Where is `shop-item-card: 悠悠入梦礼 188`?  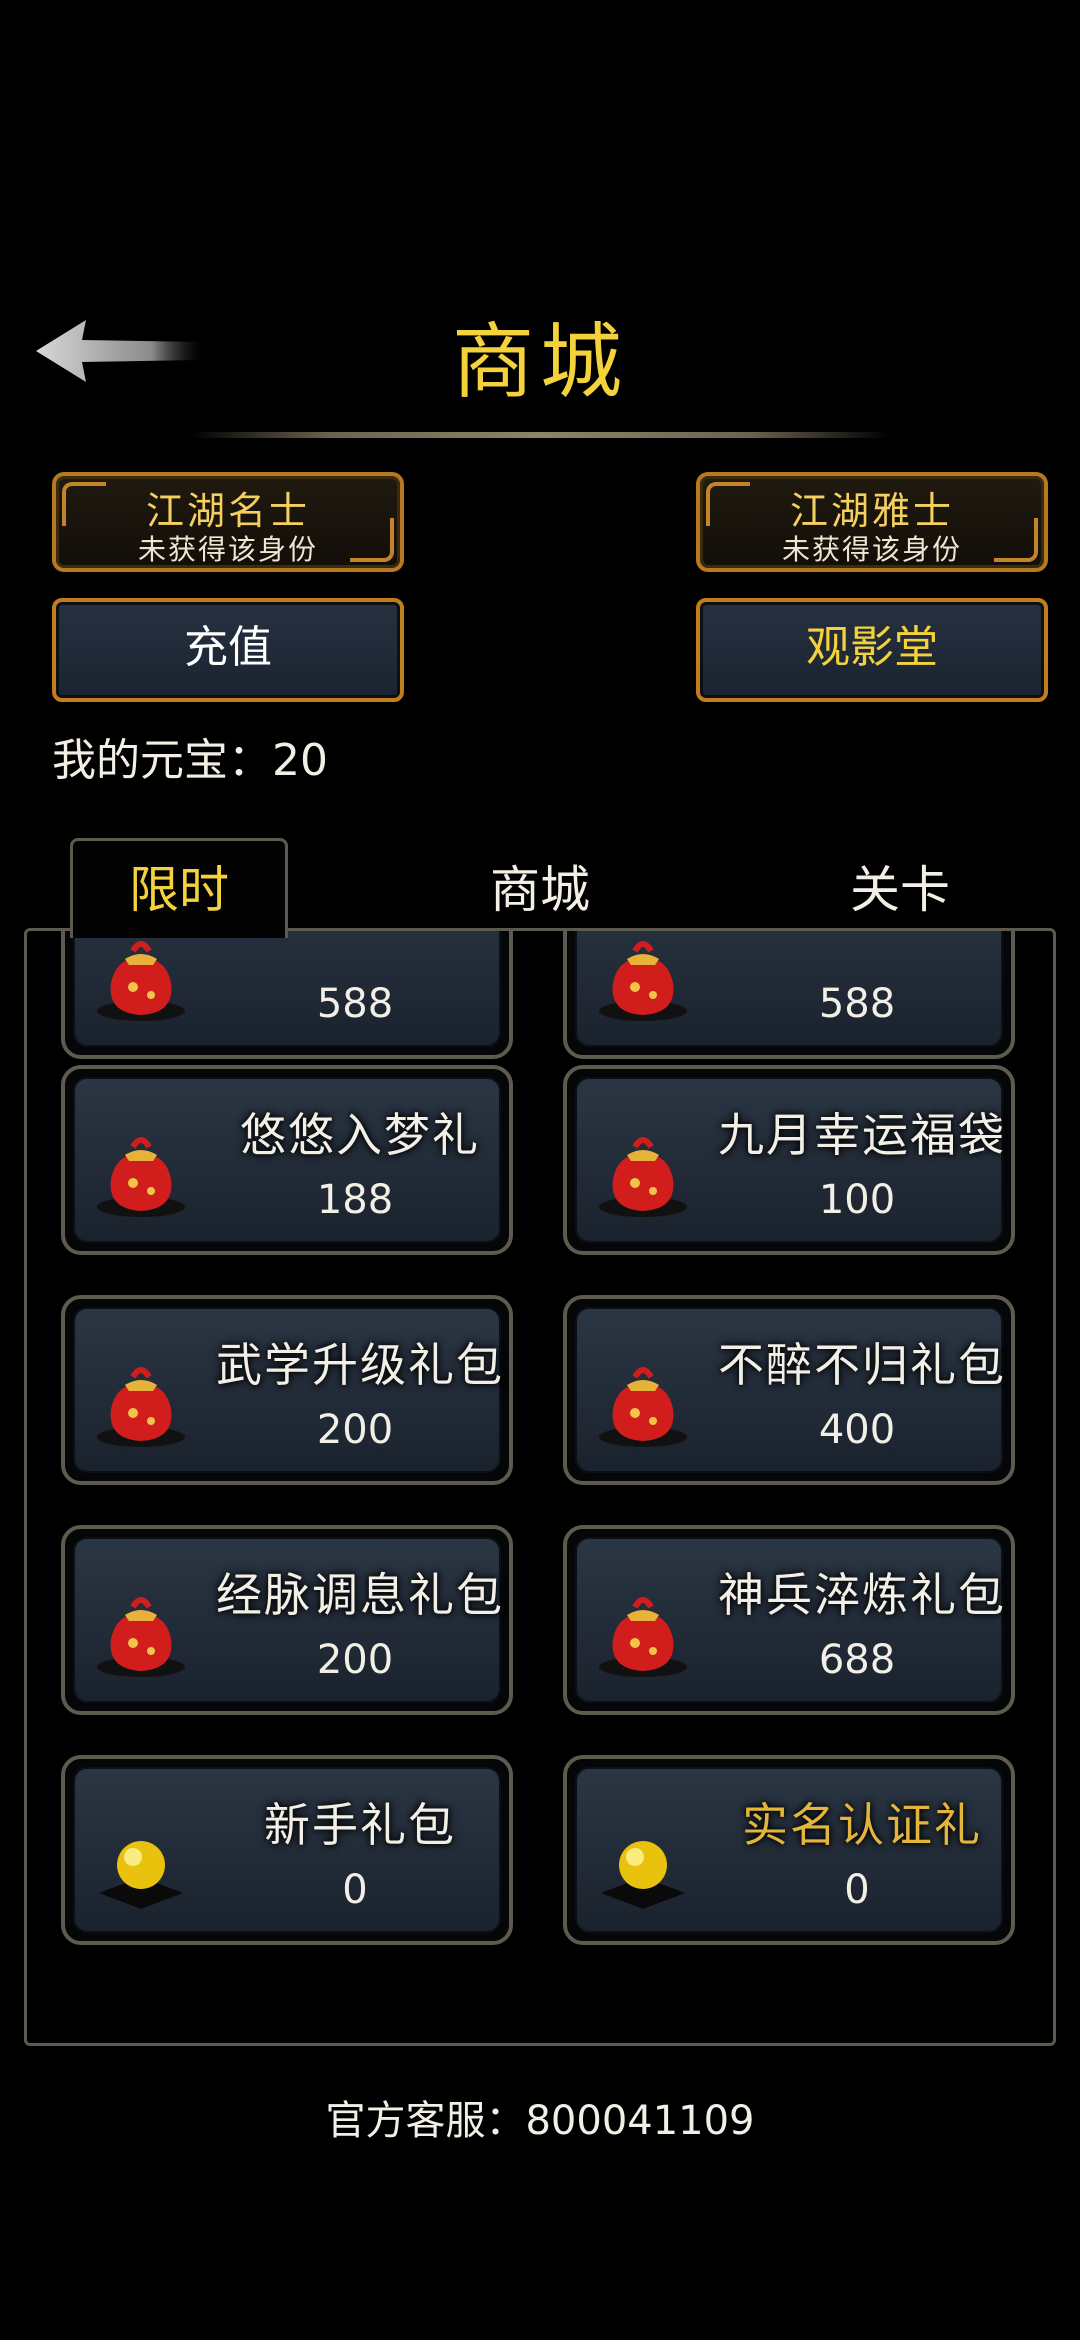
shop-item-card: 悠悠入梦礼 188 is located at coordinates (287, 1160).